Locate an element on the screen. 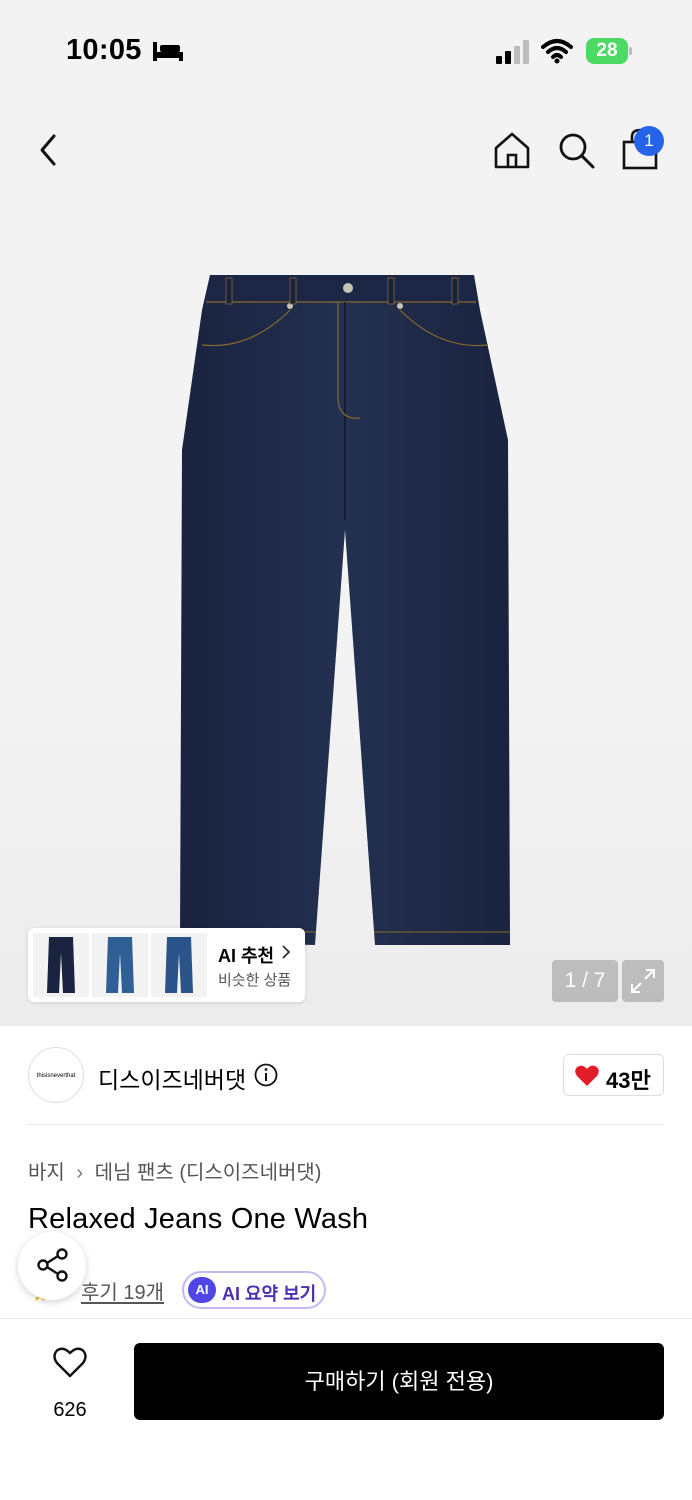  ai-summary-button: AI AI 요약 보기 is located at coordinates (254, 1290).